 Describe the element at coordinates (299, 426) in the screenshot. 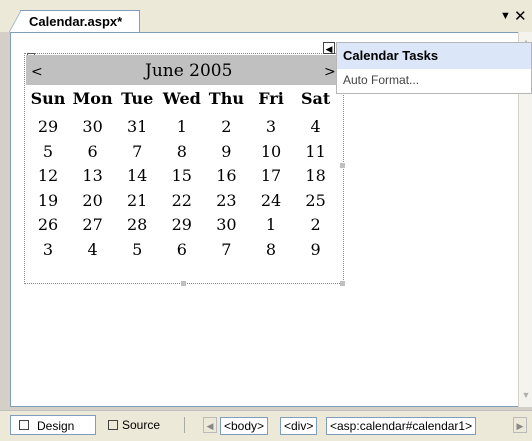

I see `breadcrumb-div: <div>` at that location.